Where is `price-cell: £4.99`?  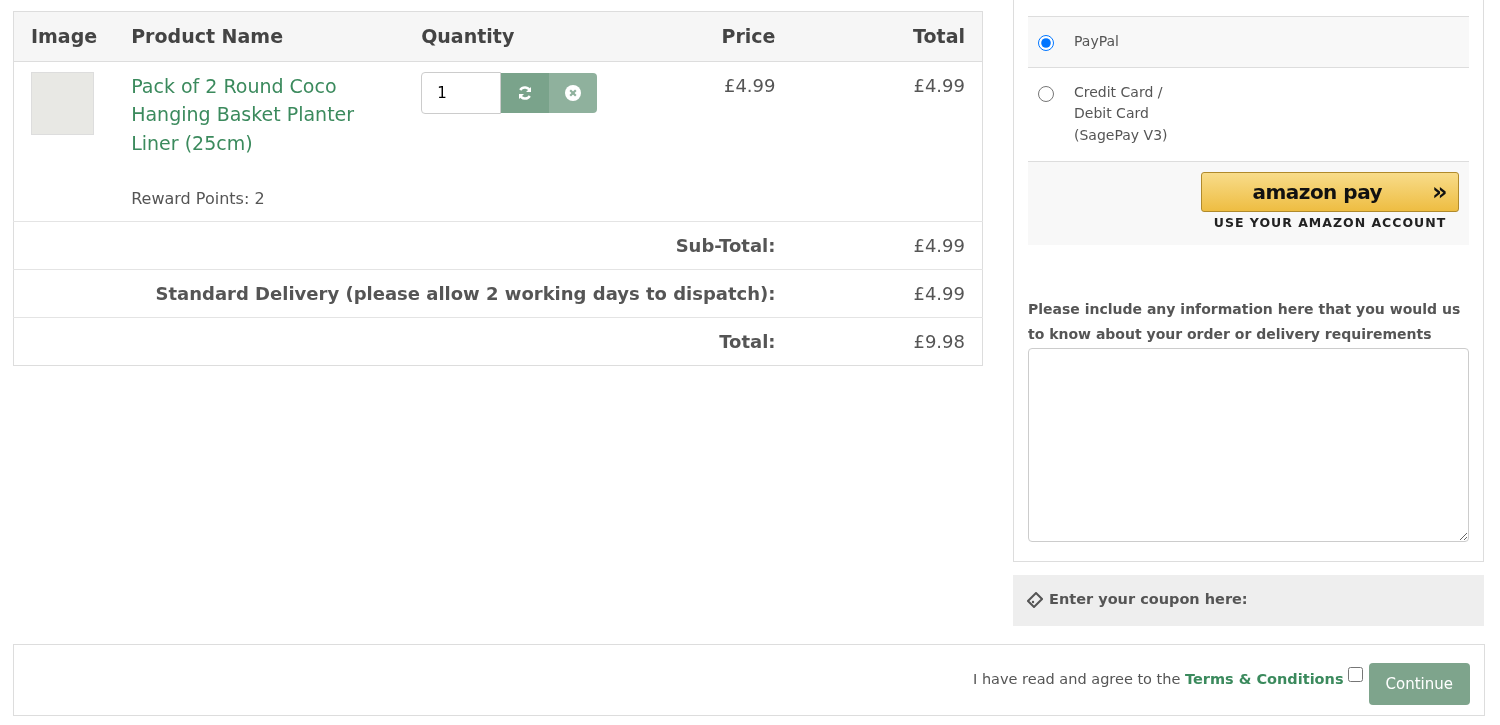 price-cell: £4.99 is located at coordinates (708, 141).